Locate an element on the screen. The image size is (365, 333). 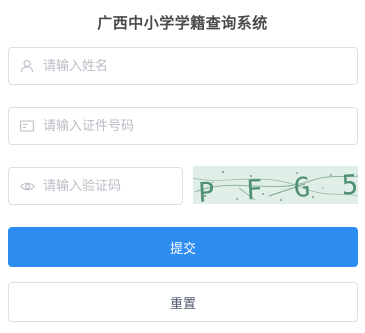
id-card-icon is located at coordinates (27, 126).